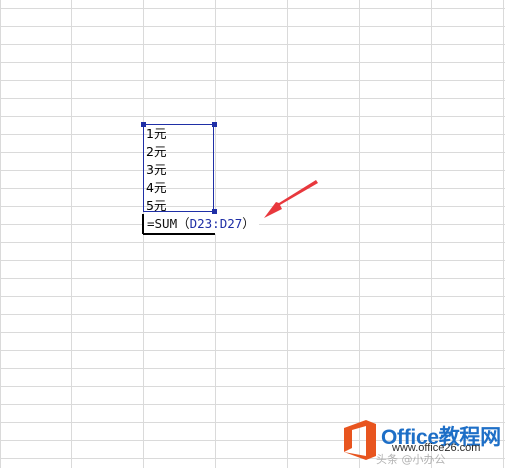 This screenshot has height=468, width=505. What do you see at coordinates (214, 124) in the screenshot?
I see `selection-handle-top-right` at bounding box center [214, 124].